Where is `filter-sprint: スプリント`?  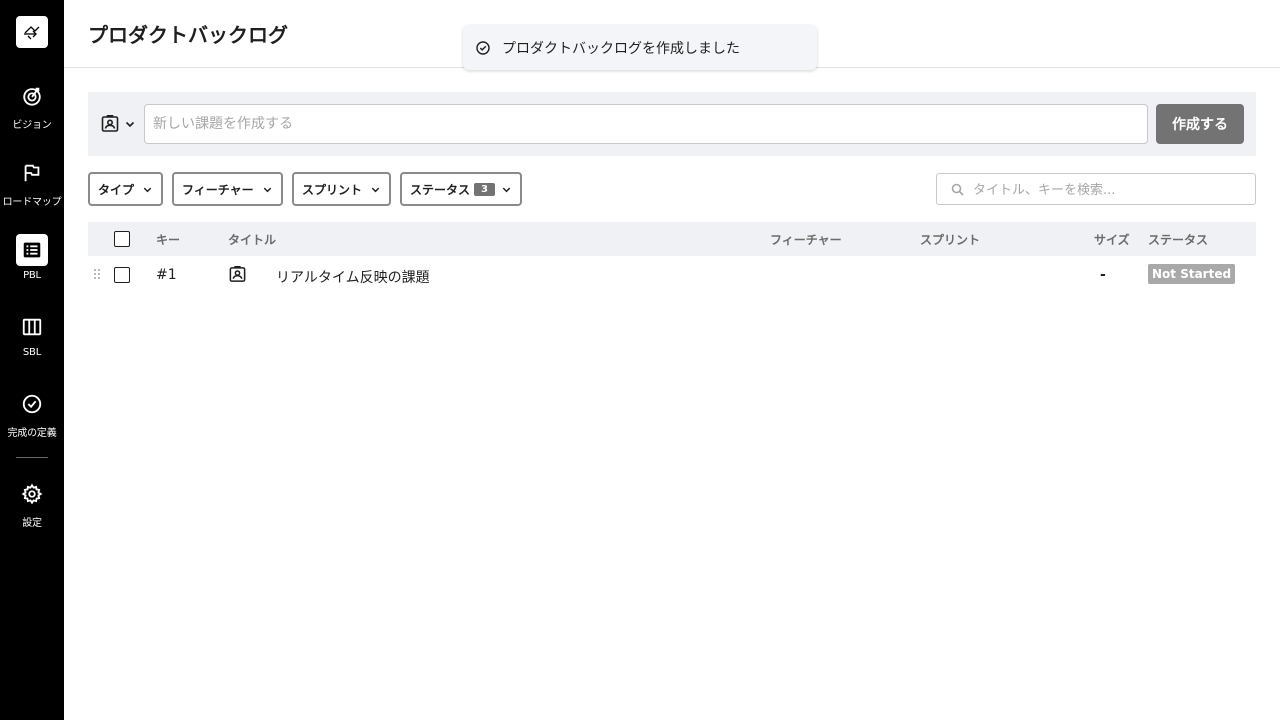
filter-sprint: スプリント is located at coordinates (342, 189).